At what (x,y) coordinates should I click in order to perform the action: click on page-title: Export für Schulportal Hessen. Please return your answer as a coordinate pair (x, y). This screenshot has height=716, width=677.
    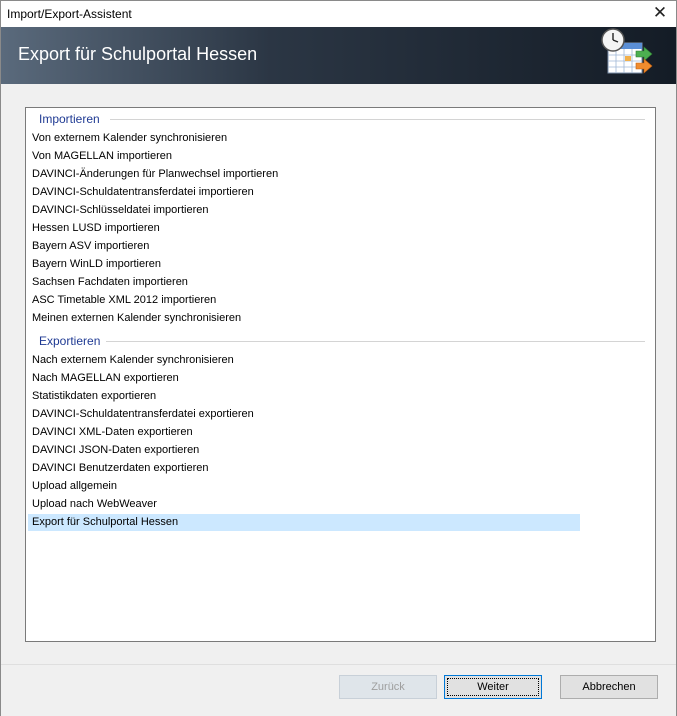
    Looking at the image, I should click on (138, 54).